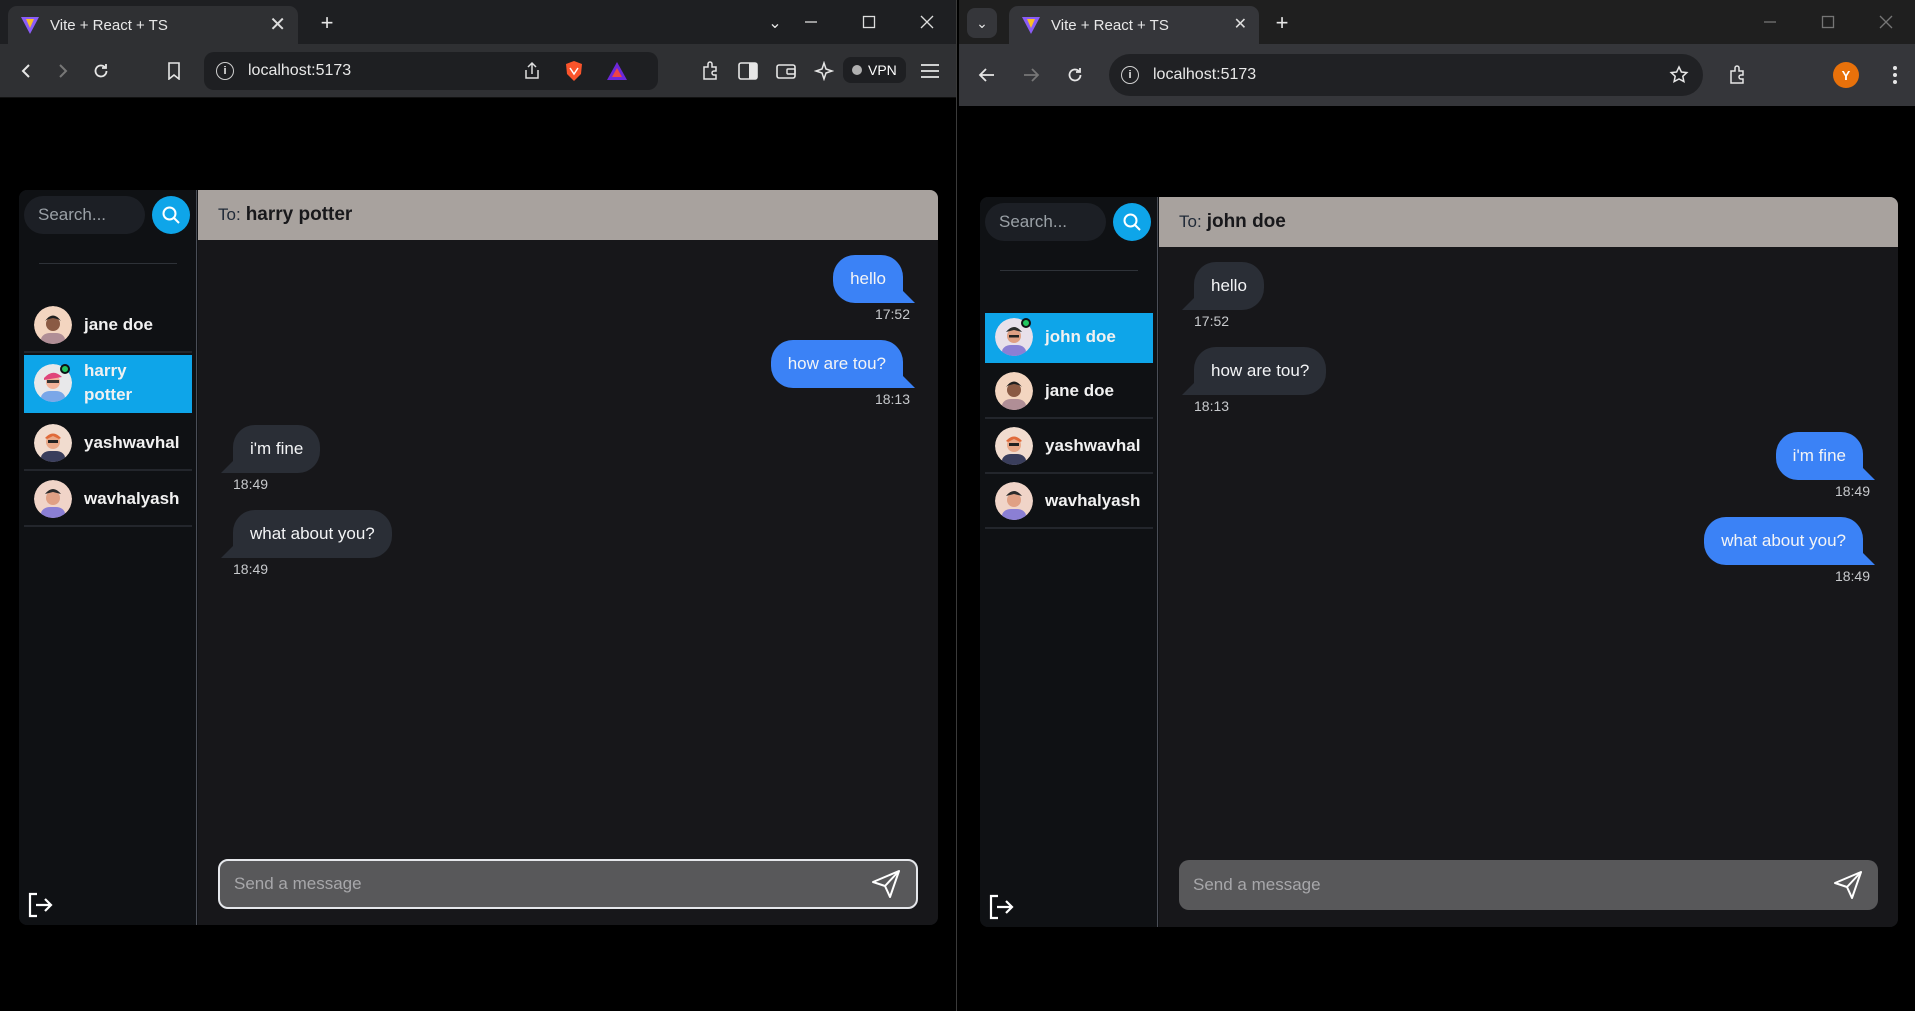 This screenshot has width=1915, height=1011. What do you see at coordinates (982, 23) in the screenshot?
I see `tab-search-chevron-icon: ⌄` at bounding box center [982, 23].